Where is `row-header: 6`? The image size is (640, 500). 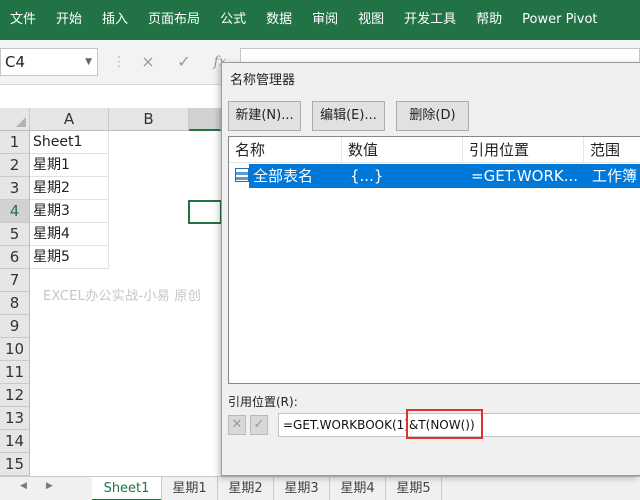 row-header: 6 is located at coordinates (15, 257).